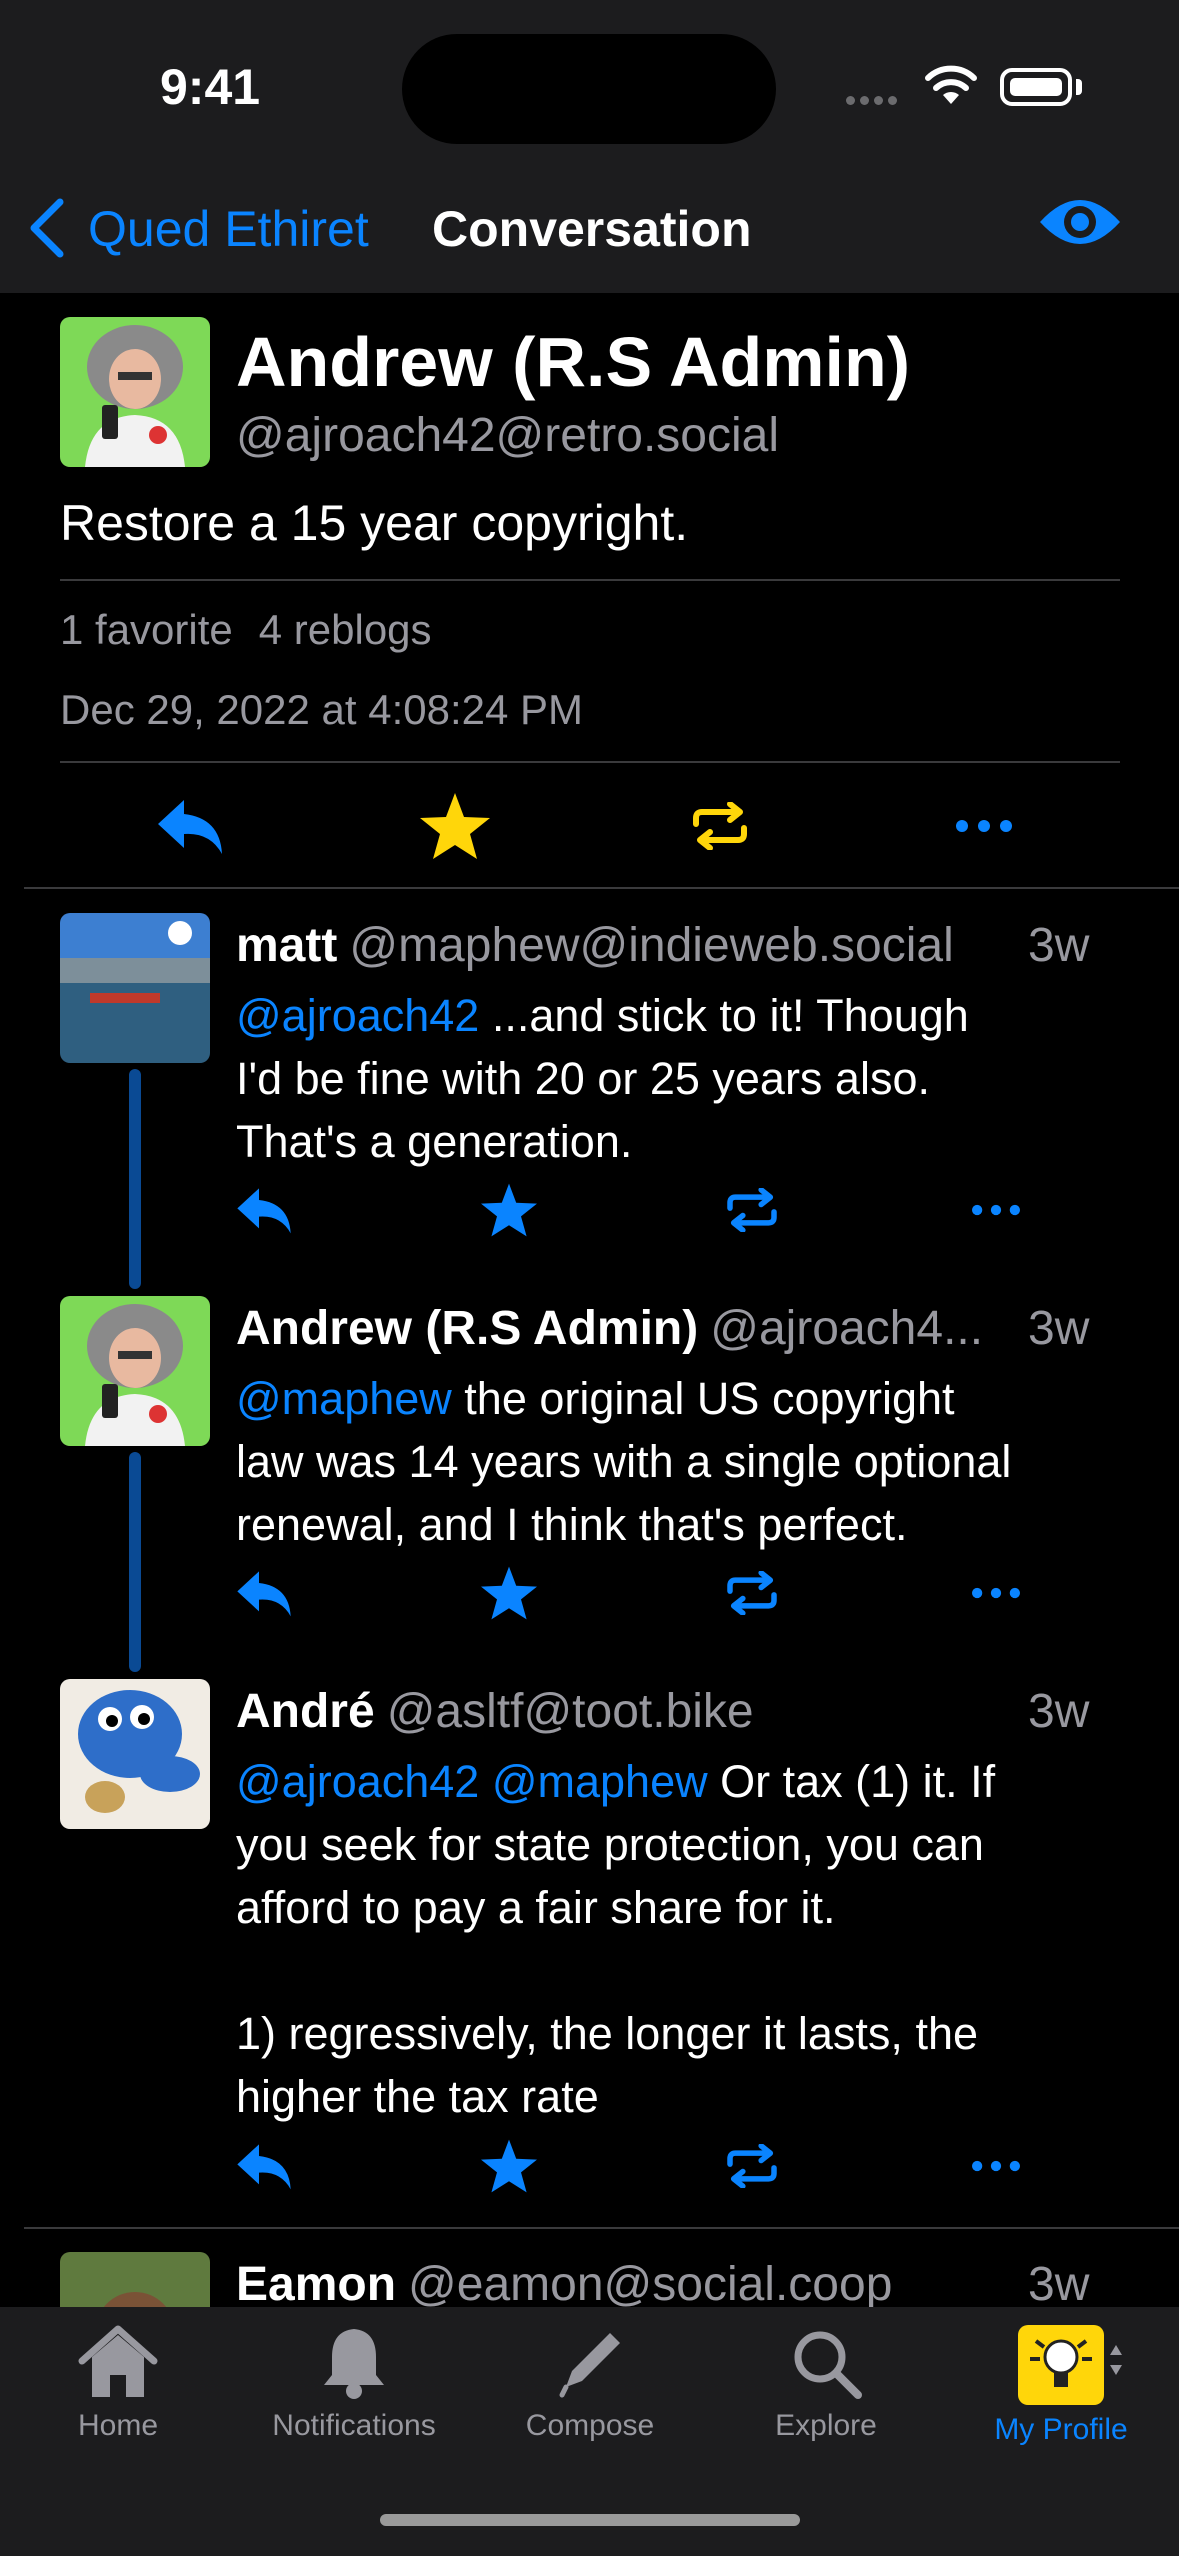 This screenshot has width=1179, height=2556. I want to click on tab-home: Home, so click(118, 2384).